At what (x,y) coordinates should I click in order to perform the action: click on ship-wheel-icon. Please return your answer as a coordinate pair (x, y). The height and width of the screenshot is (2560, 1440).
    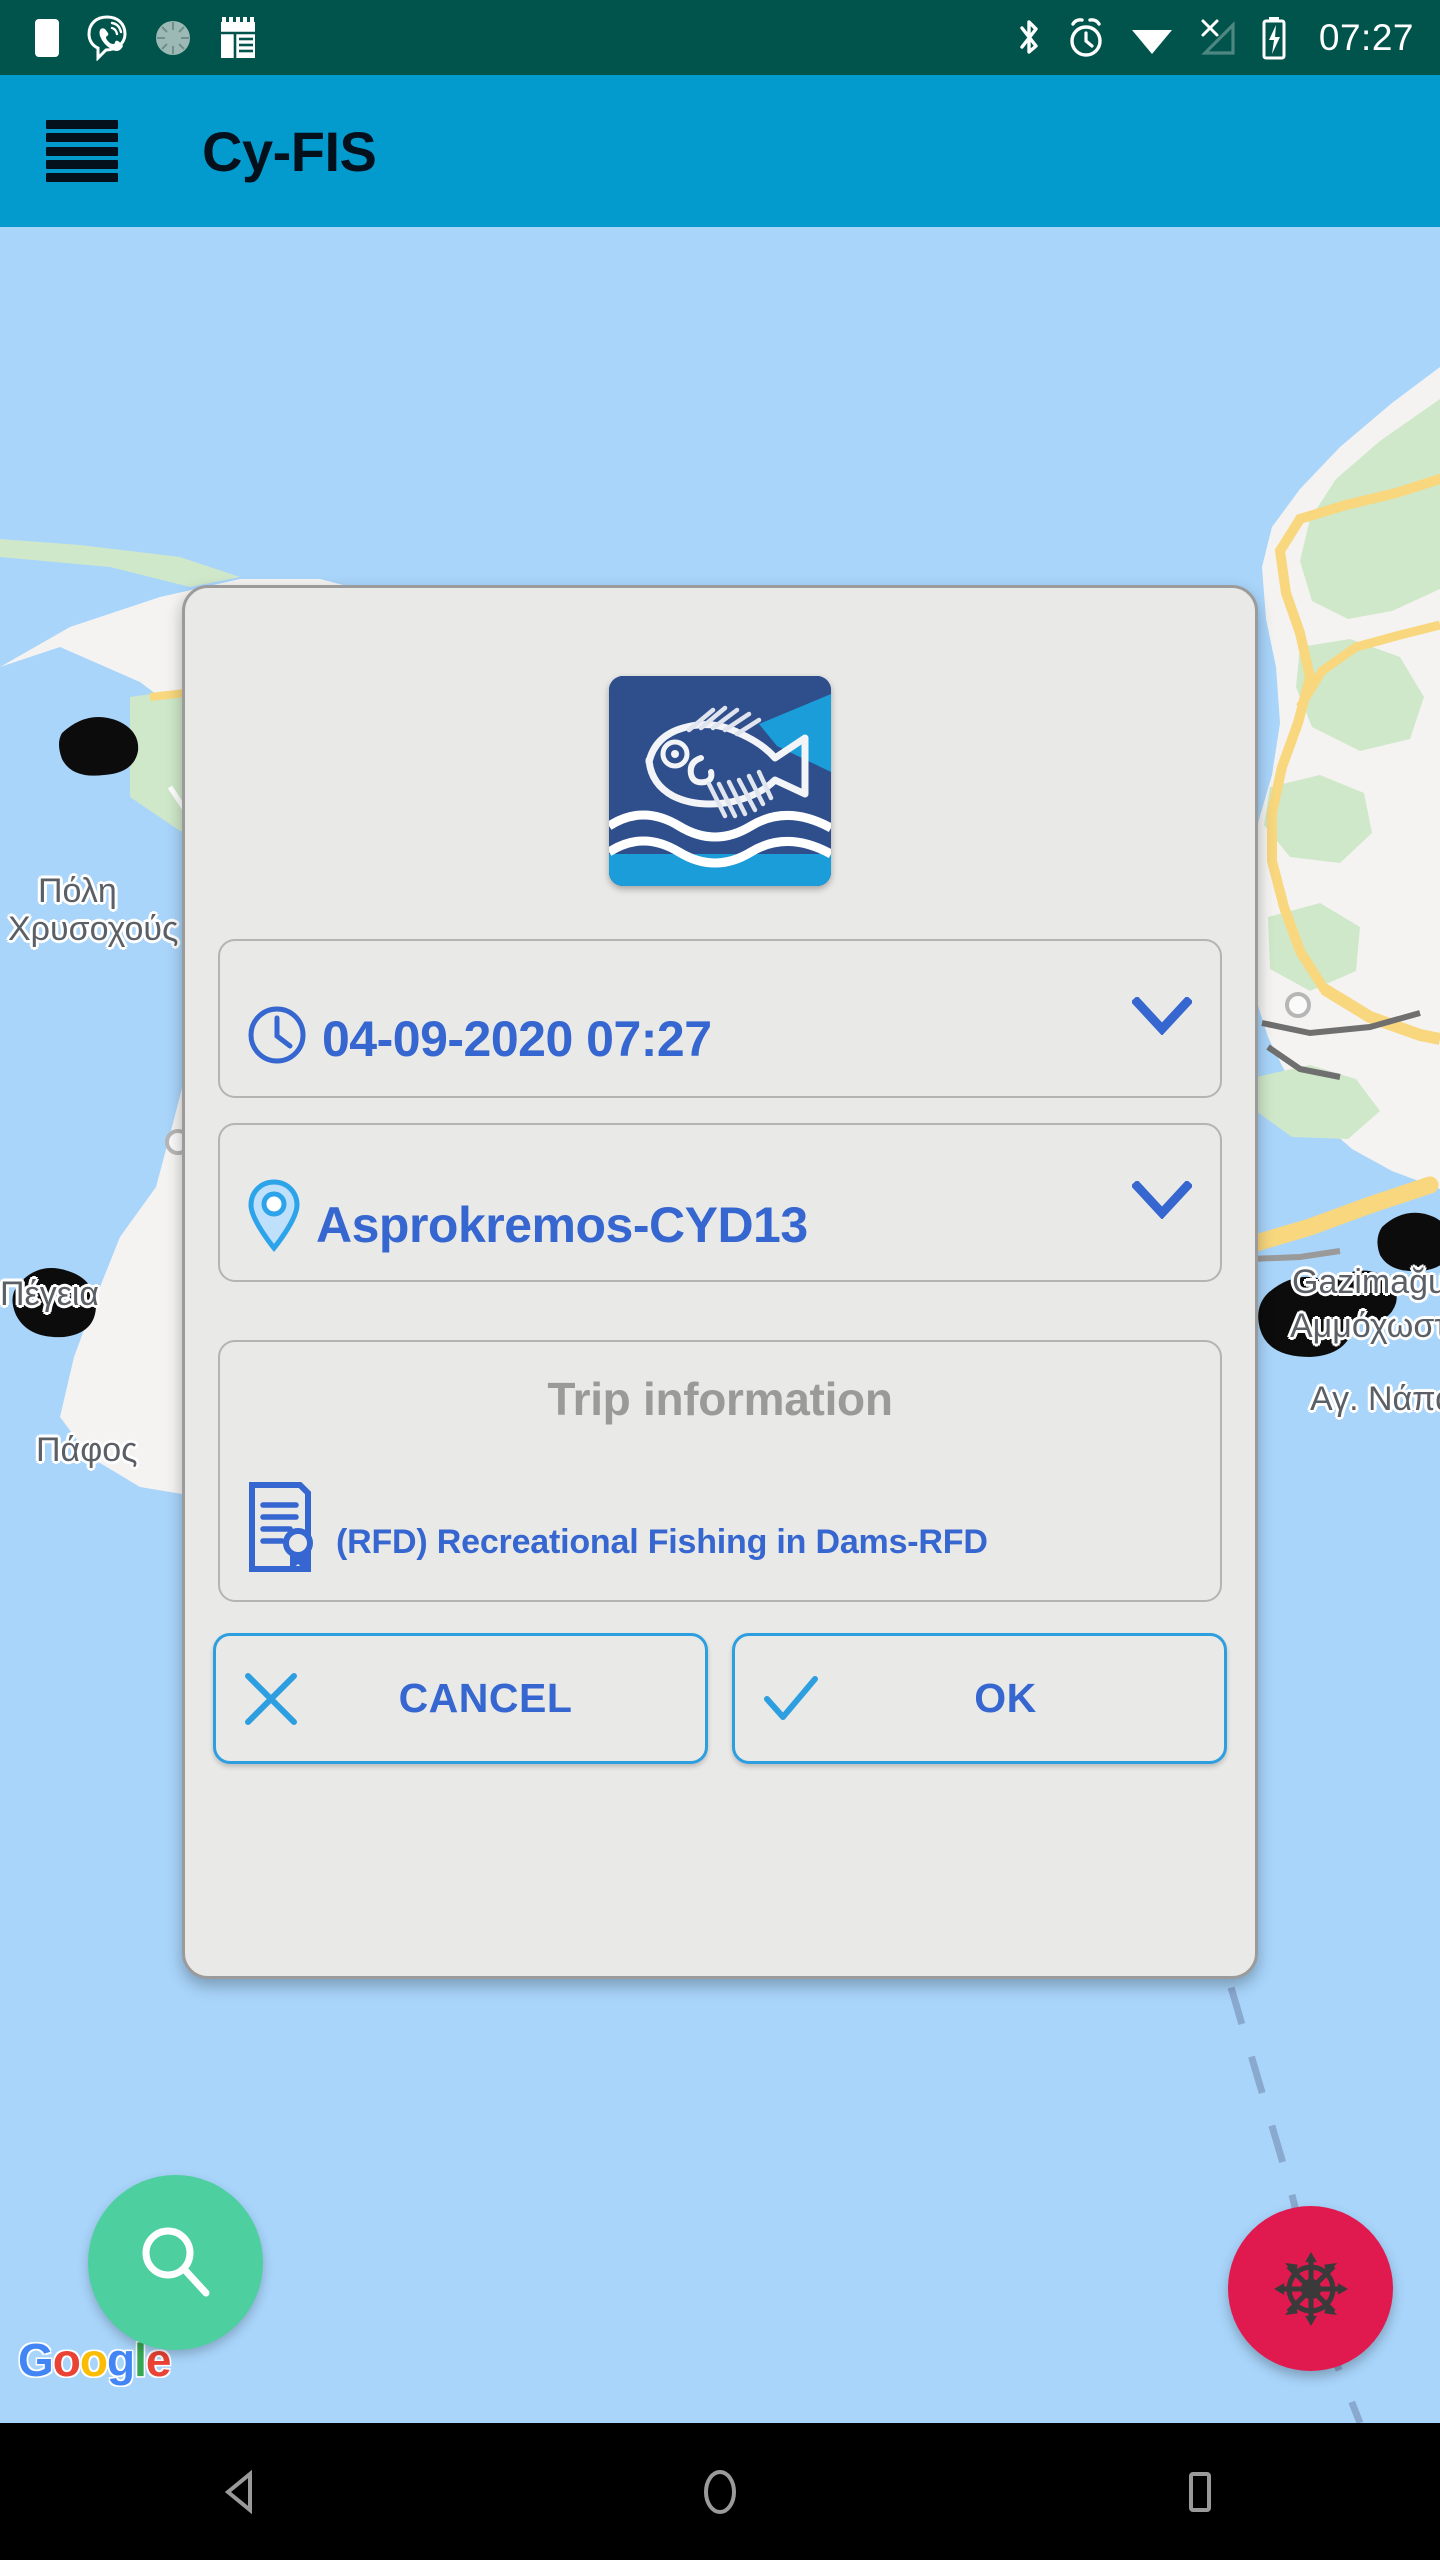
    Looking at the image, I should click on (1310, 2288).